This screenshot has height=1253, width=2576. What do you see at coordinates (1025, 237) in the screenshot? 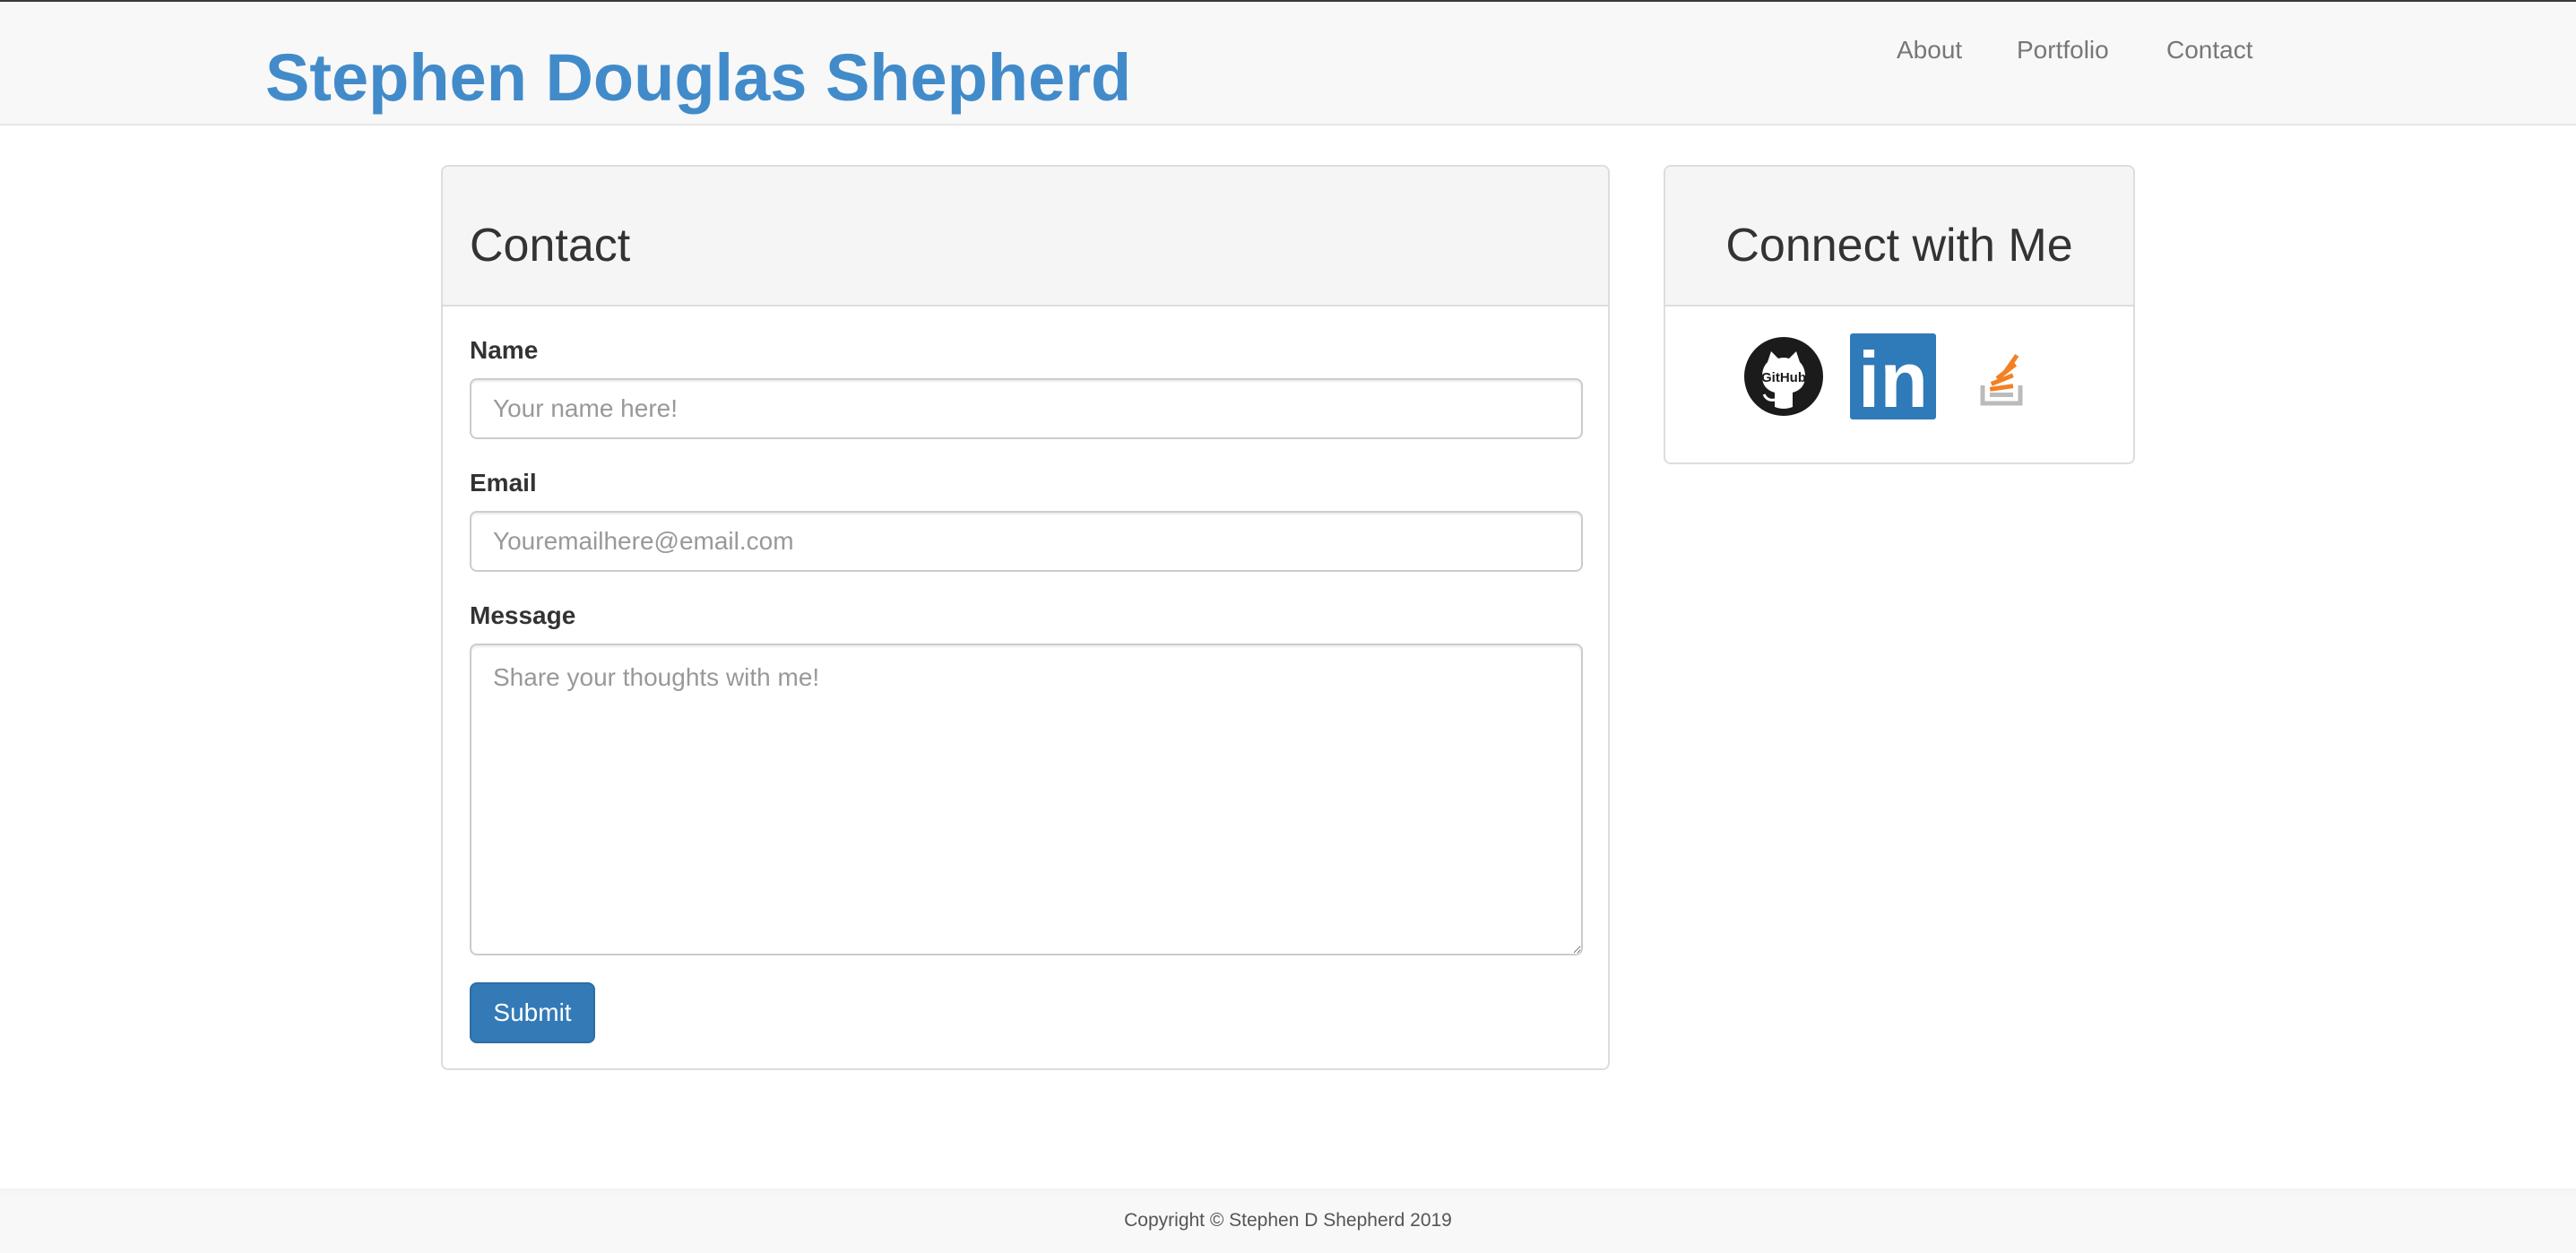
I see `contact-panel-heading: Contact` at bounding box center [1025, 237].